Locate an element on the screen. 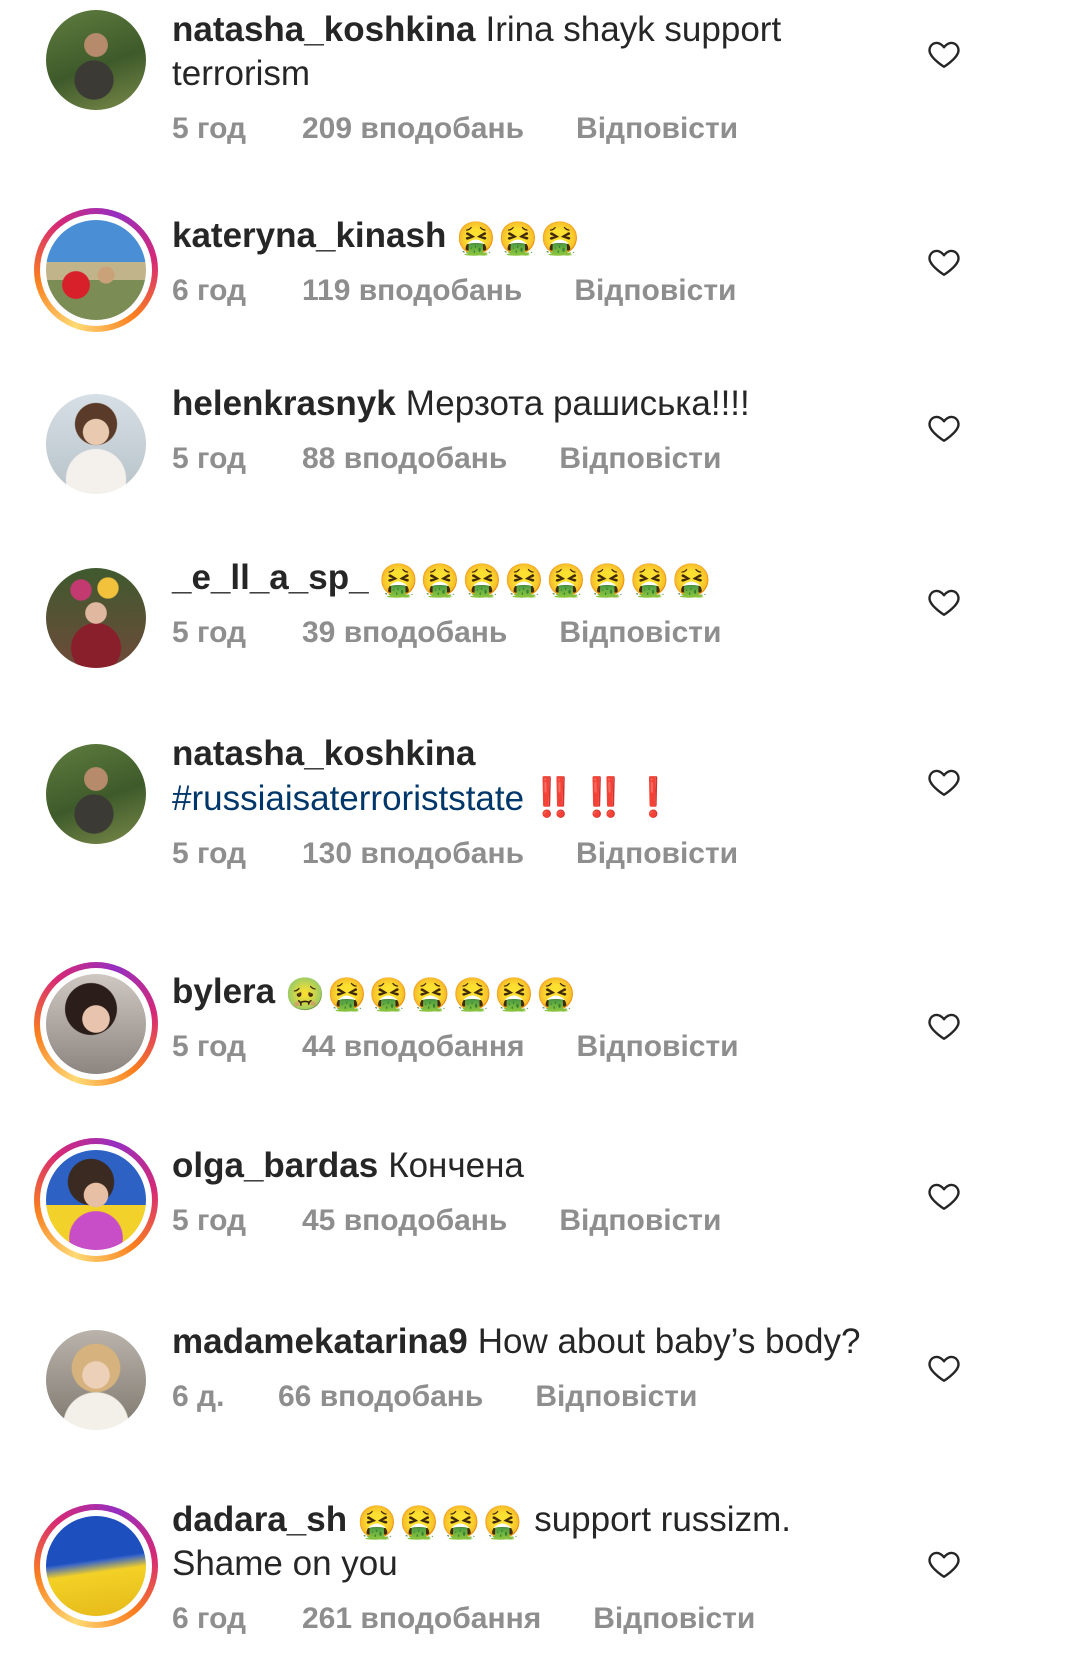 The image size is (1080, 1671). comment-meta: 5 год 44 вподобання Відповісти is located at coordinates (552, 1047).